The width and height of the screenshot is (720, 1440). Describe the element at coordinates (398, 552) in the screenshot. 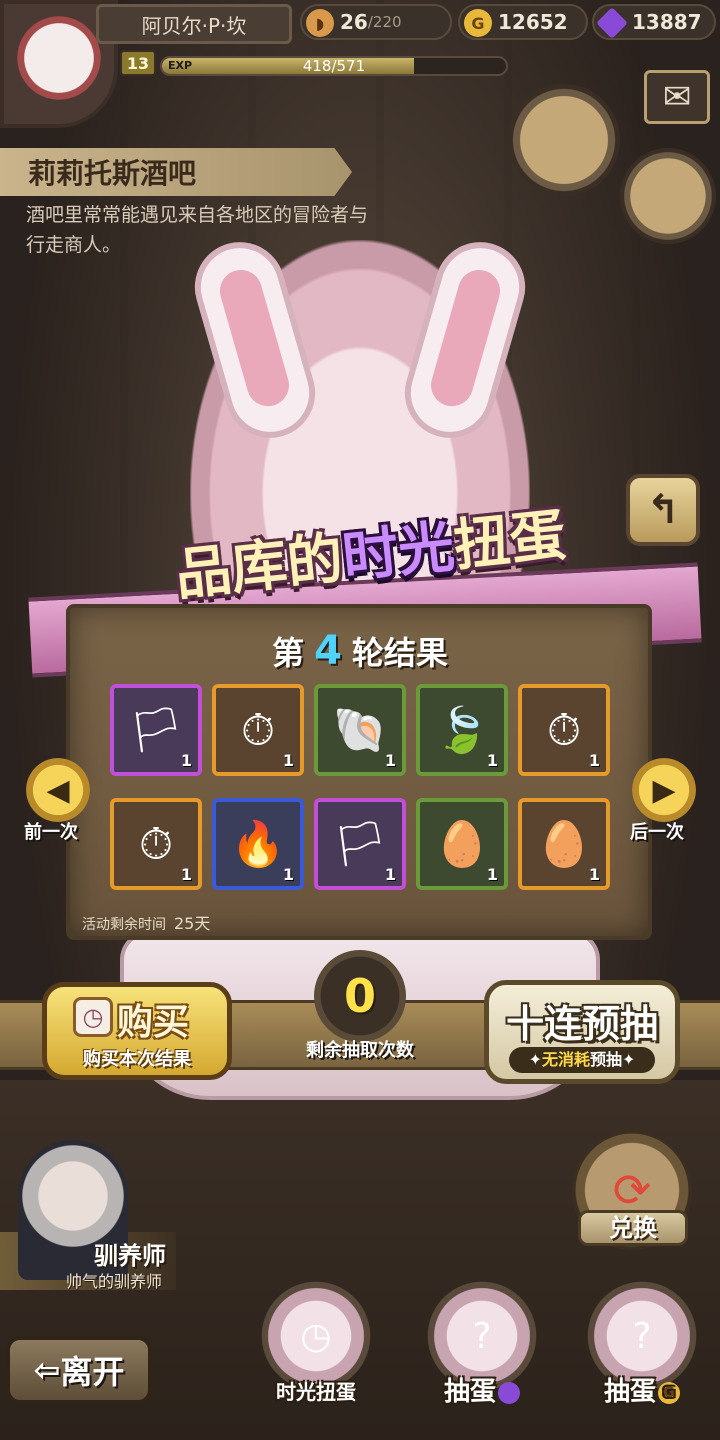

I see `banner-title-highlight: 时光` at that location.